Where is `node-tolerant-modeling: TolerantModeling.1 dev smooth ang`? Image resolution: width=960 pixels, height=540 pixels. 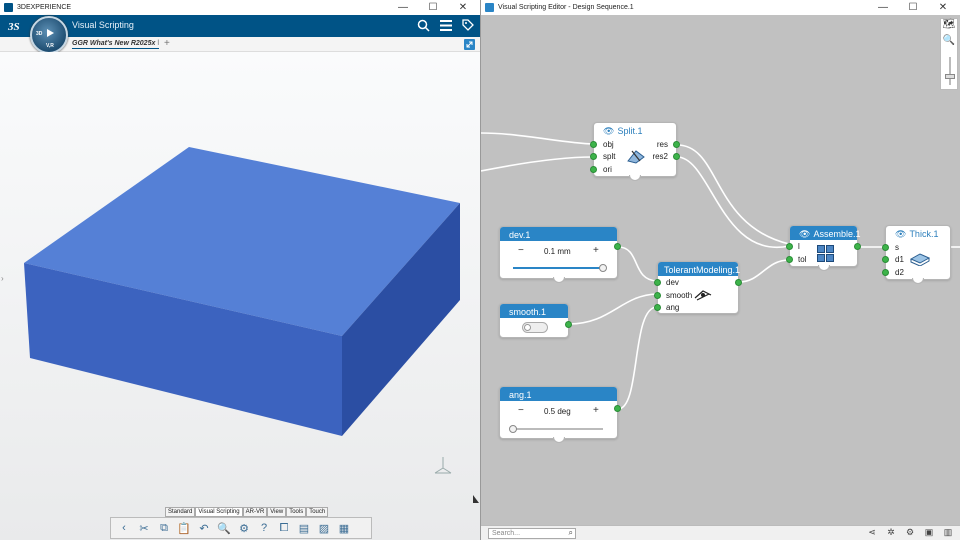 node-tolerant-modeling: TolerantModeling.1 dev smooth ang is located at coordinates (698, 287).